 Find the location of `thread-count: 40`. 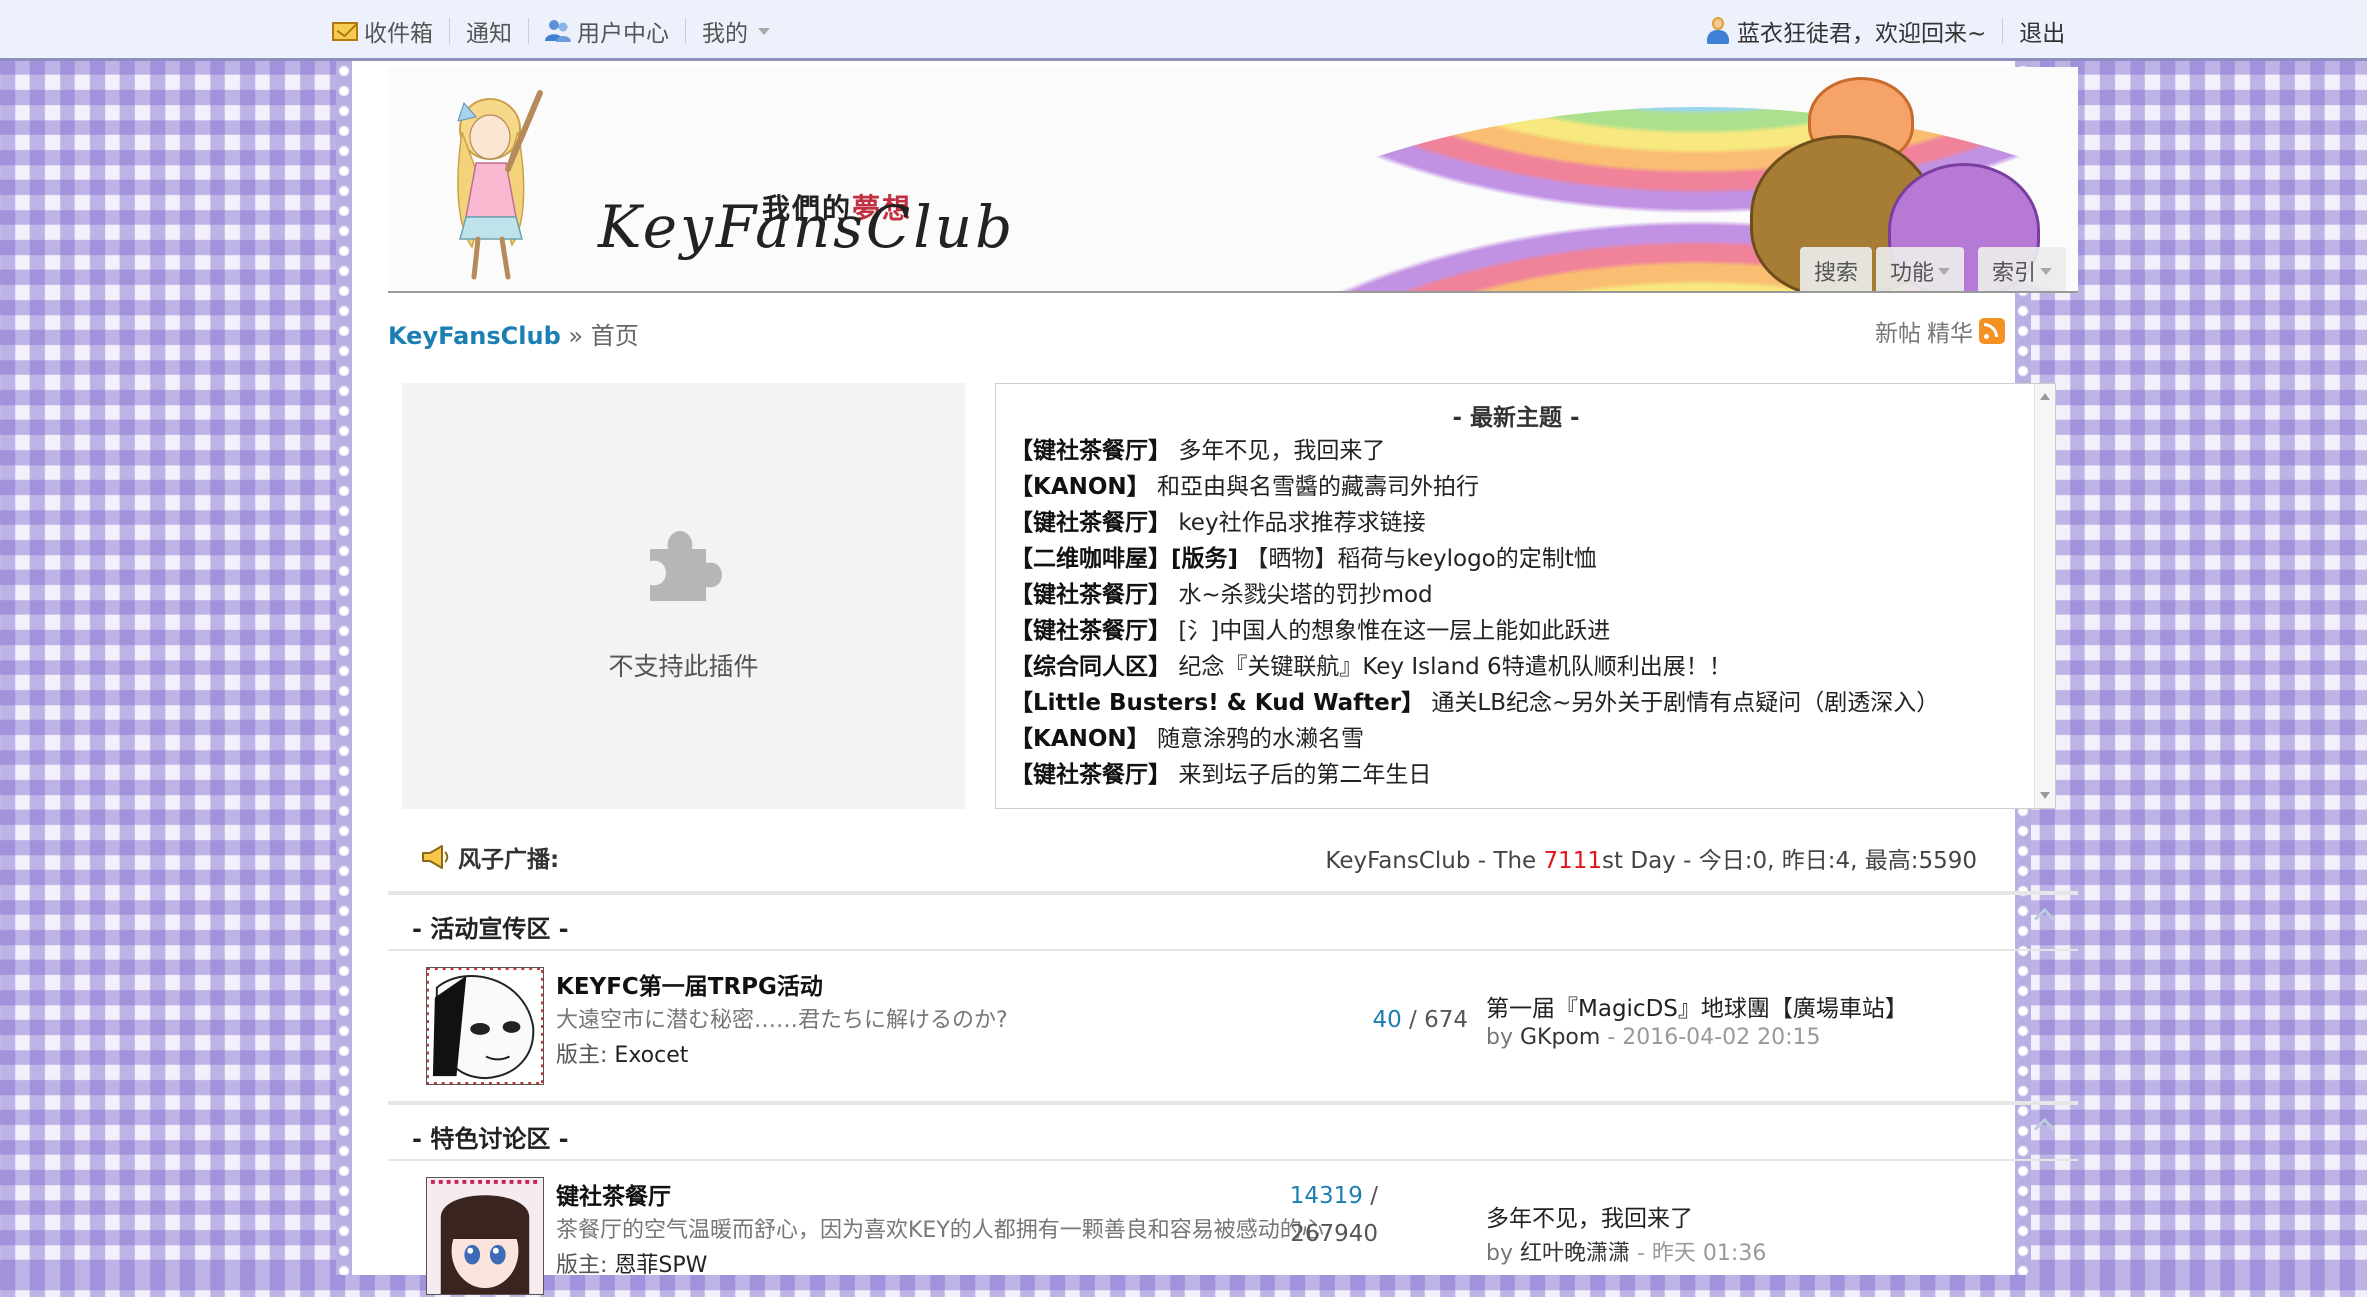

thread-count: 40 is located at coordinates (1387, 1020).